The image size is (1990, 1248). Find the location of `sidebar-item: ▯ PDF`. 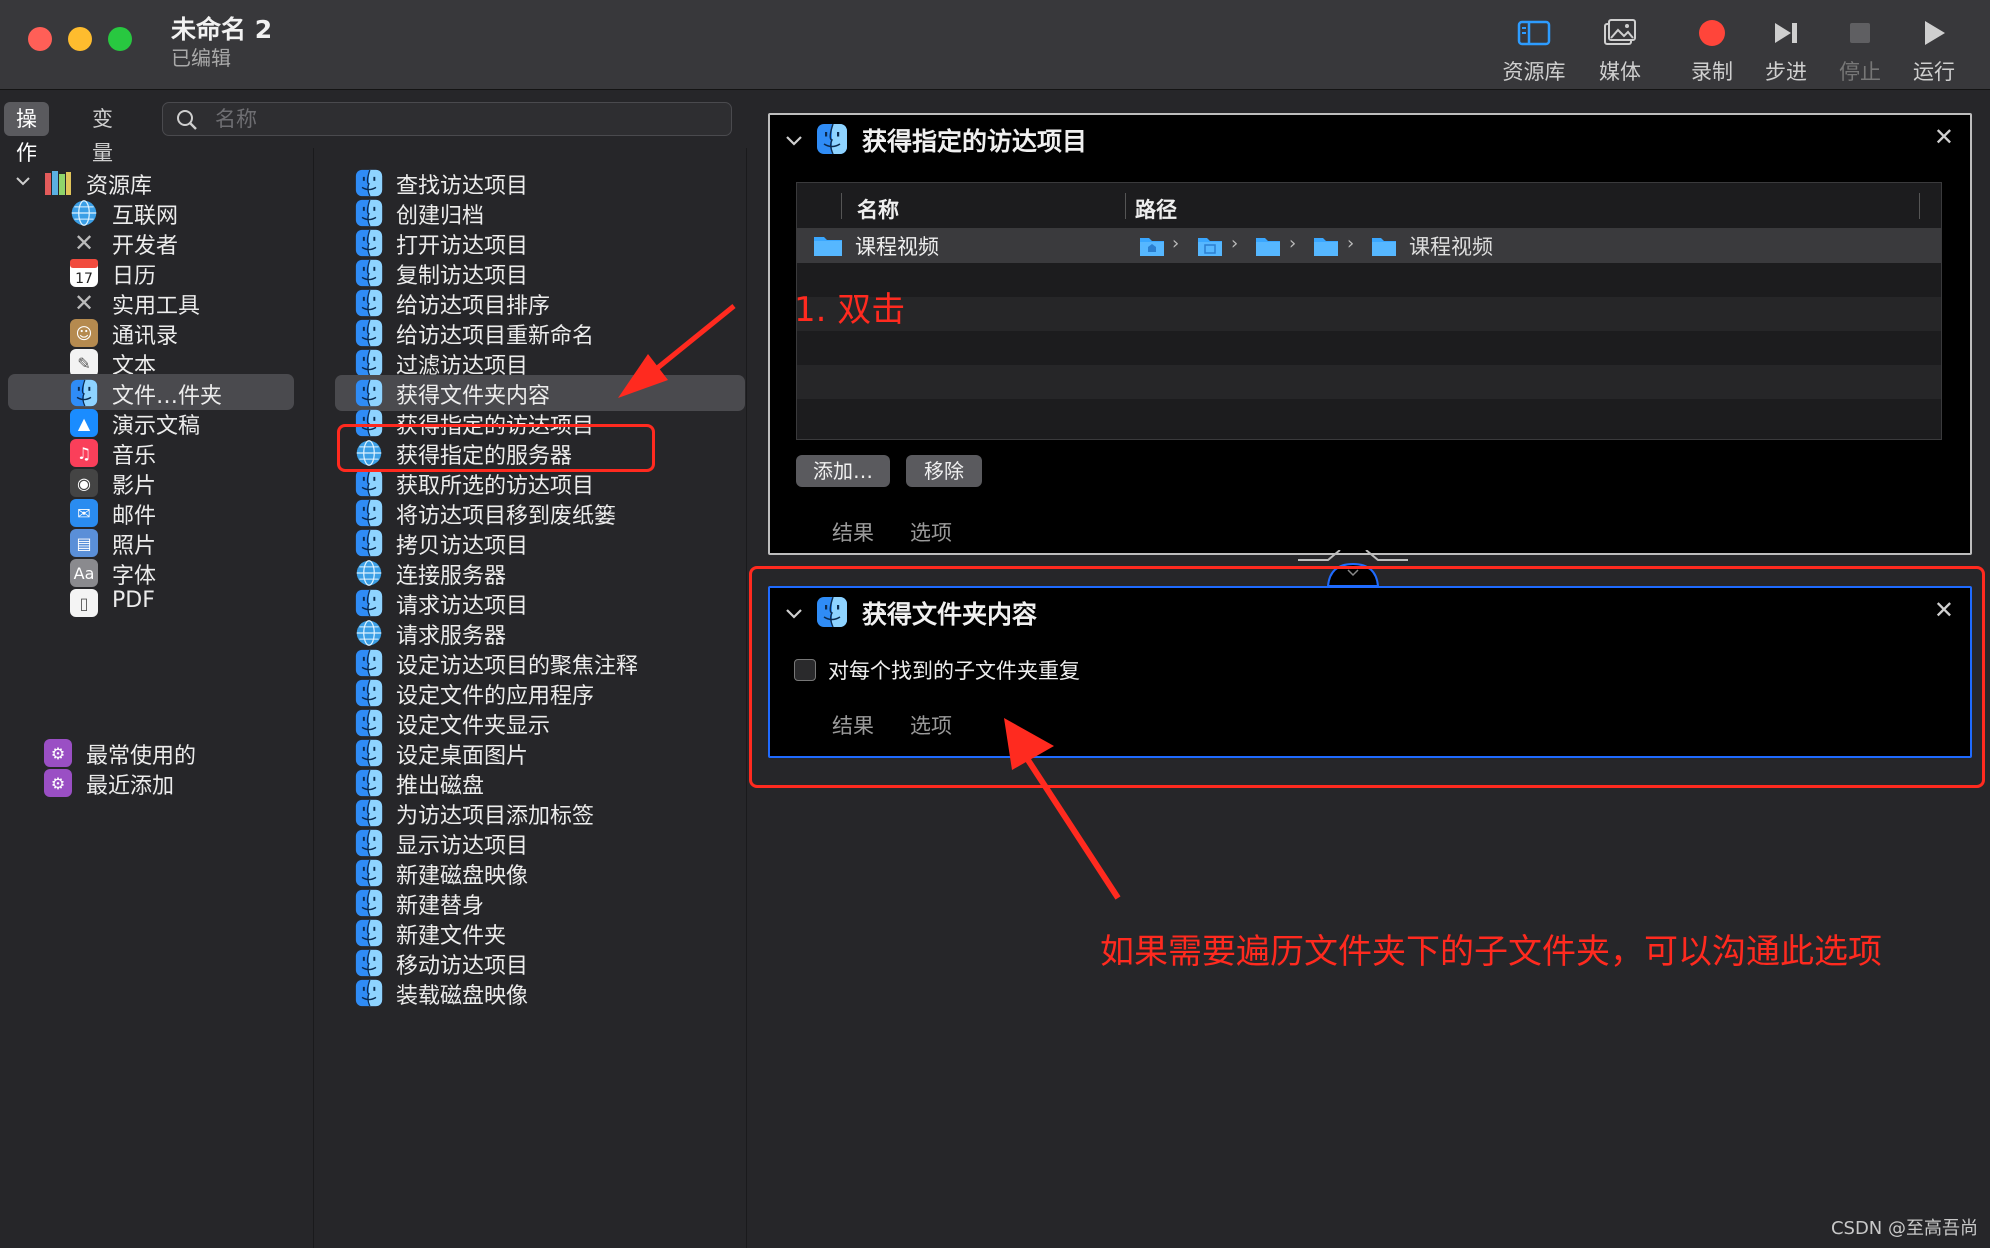

sidebar-item: ▯ PDF is located at coordinates (157, 603).